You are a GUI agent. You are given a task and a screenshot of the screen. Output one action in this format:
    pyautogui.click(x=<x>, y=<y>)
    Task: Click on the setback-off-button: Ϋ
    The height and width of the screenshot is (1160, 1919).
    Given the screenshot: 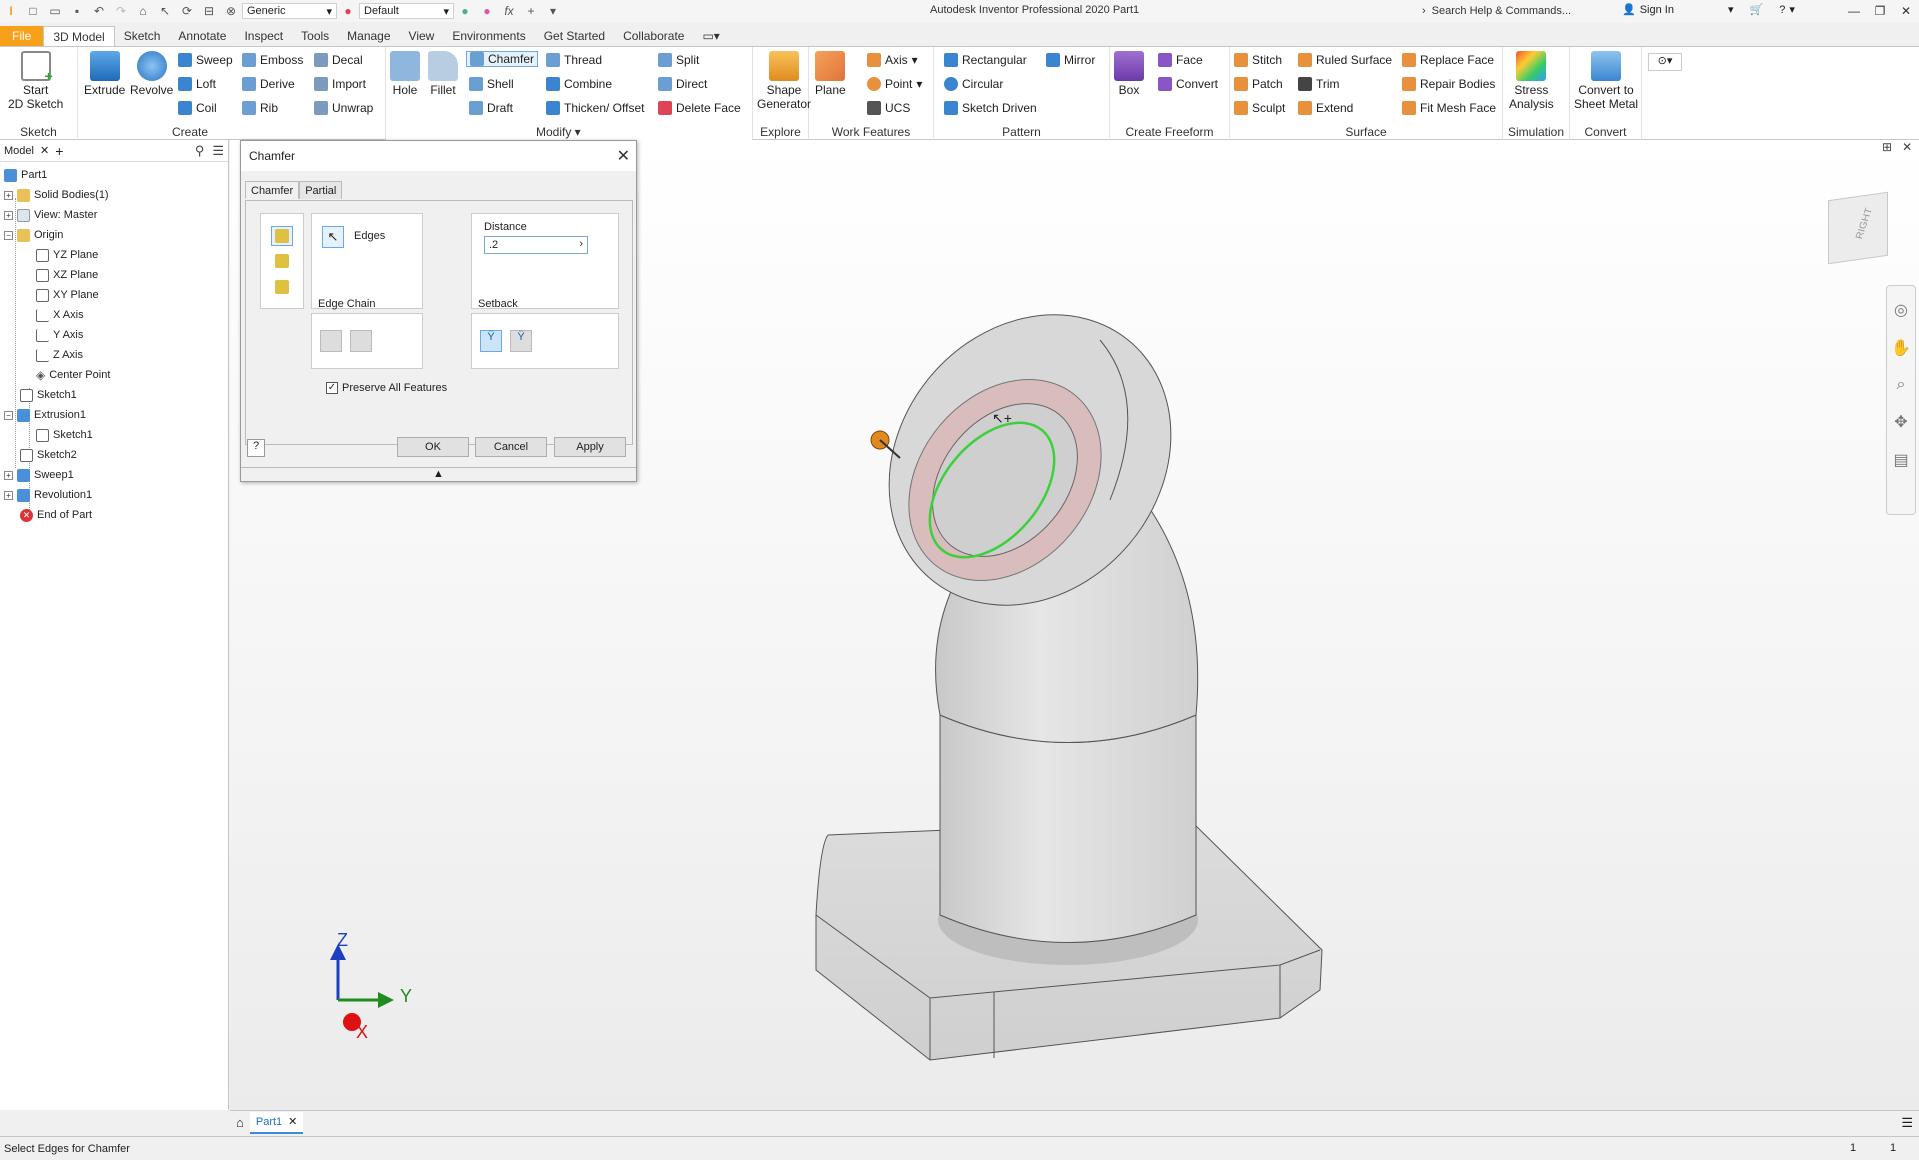 What is the action you would take?
    pyautogui.click(x=521, y=341)
    